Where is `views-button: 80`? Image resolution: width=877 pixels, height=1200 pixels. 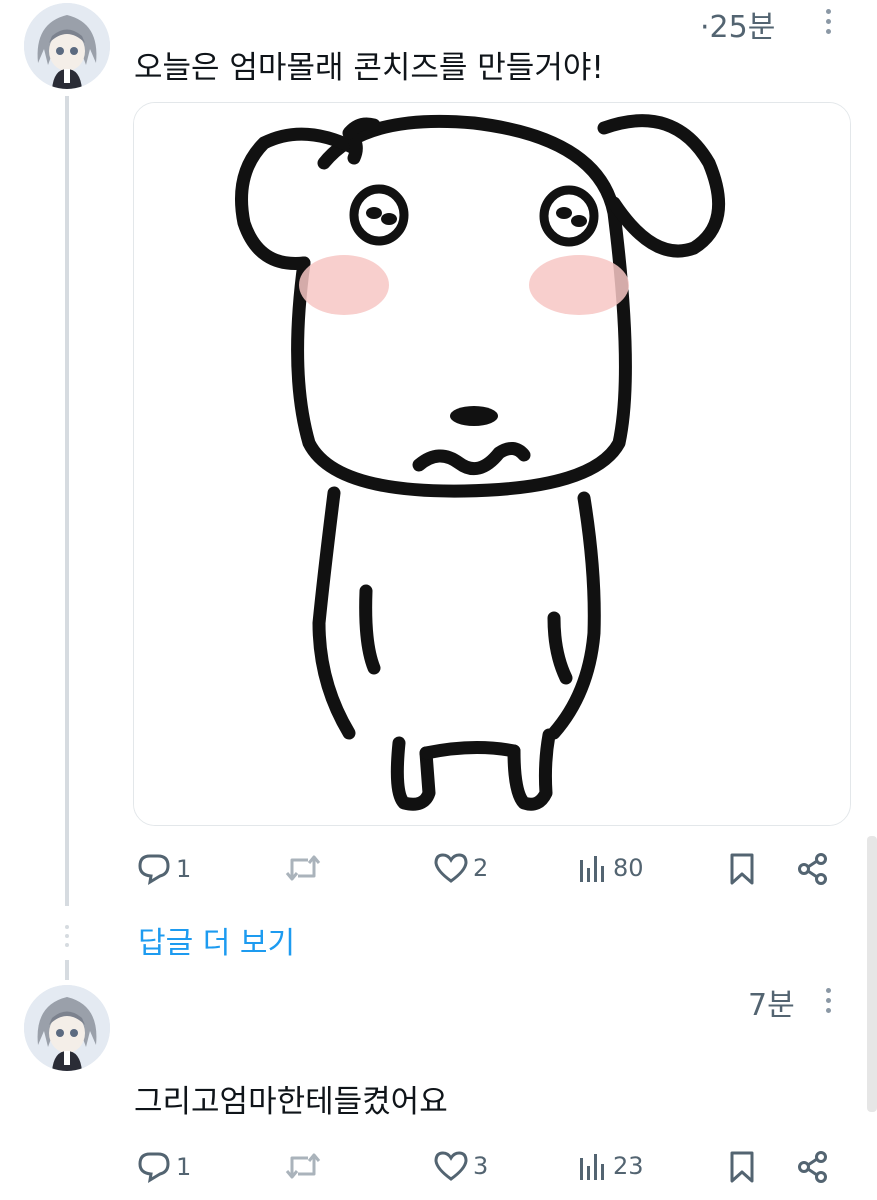
views-button: 80 is located at coordinates (610, 868).